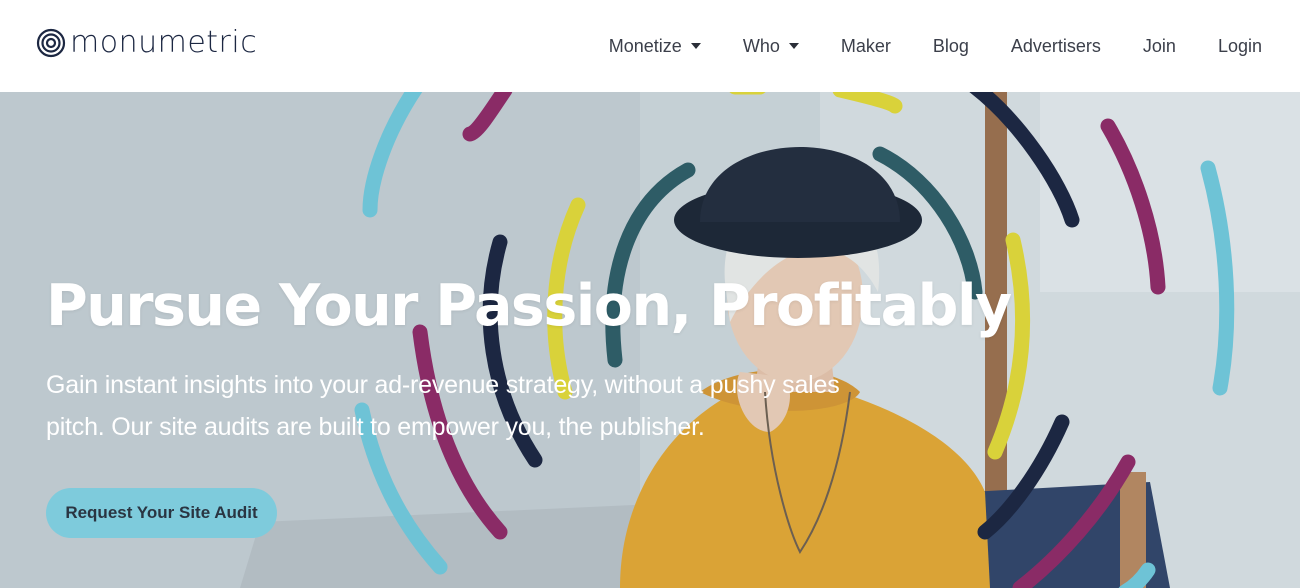 This screenshot has width=1300, height=588. I want to click on nav-item-join: Join, so click(1159, 46).